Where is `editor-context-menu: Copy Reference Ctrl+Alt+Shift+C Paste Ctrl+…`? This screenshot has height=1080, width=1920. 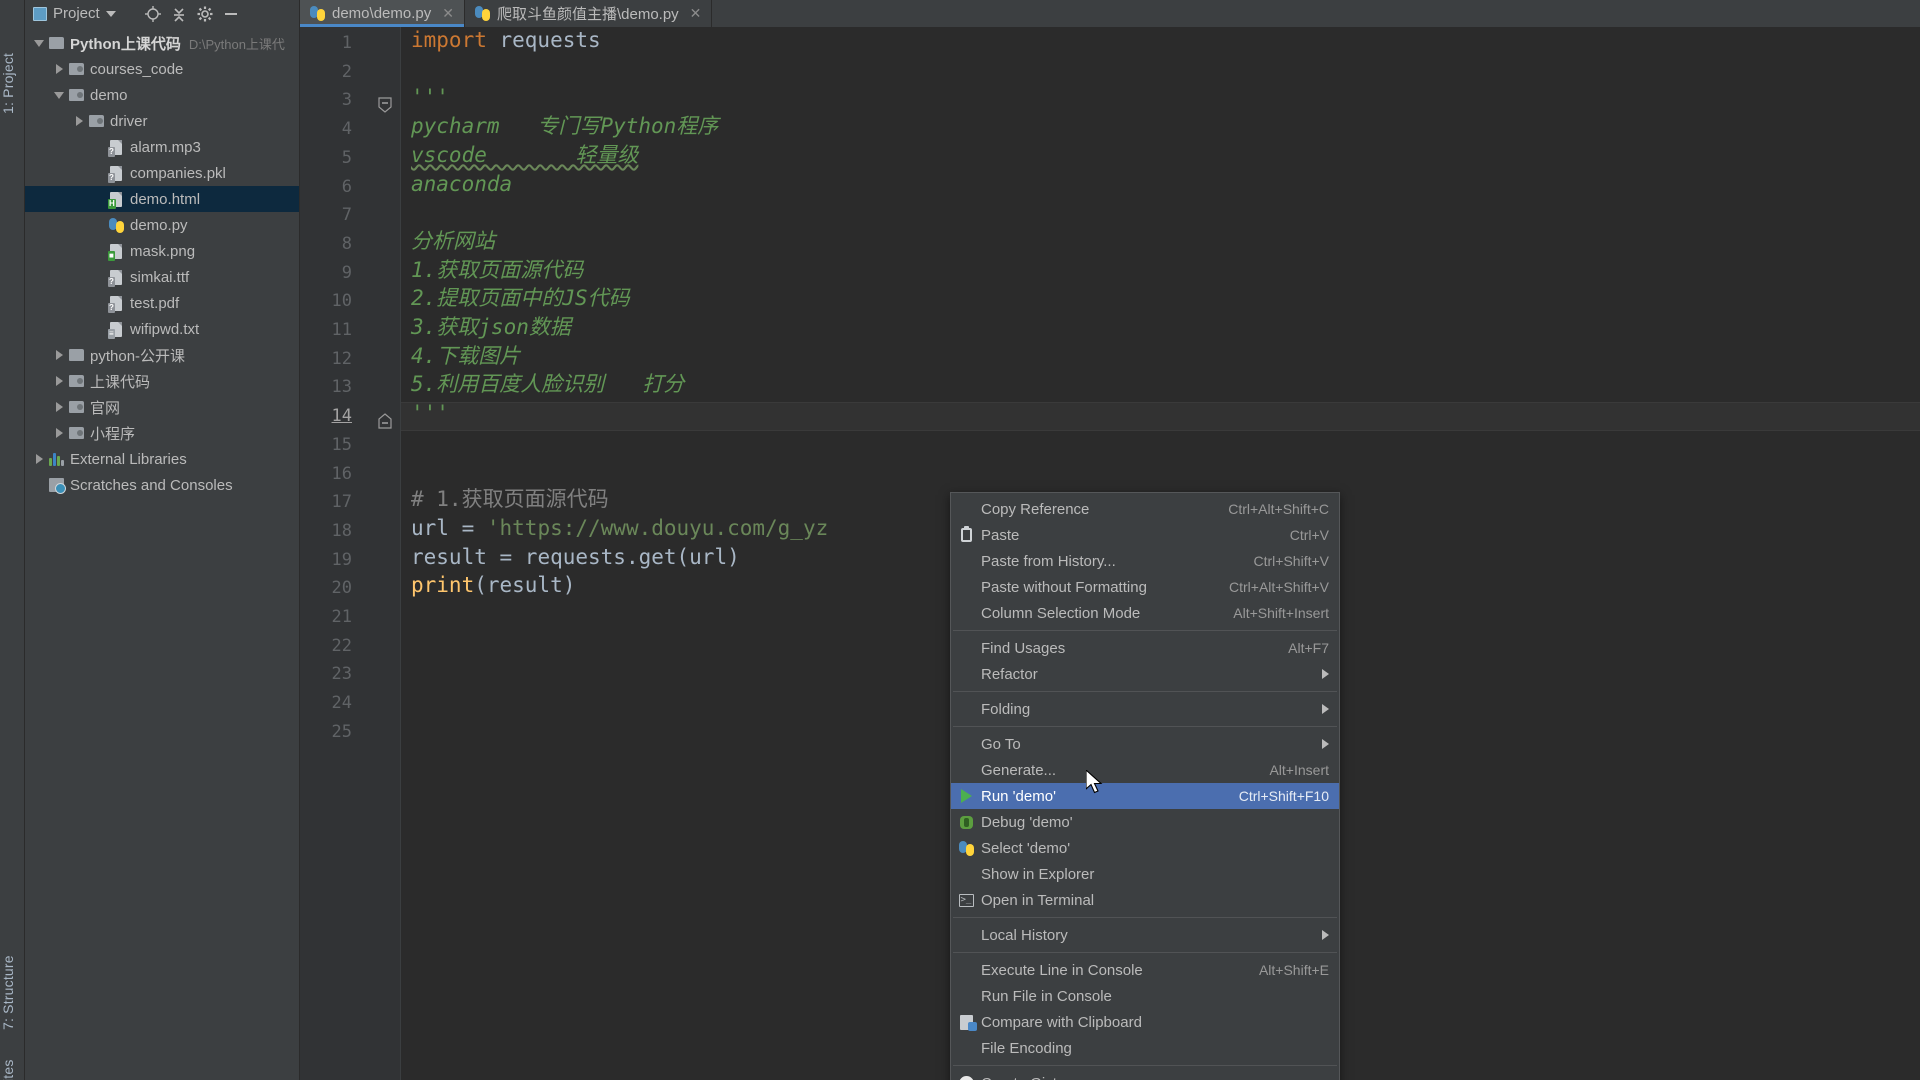
editor-context-menu: Copy Reference Ctrl+Alt+Shift+C Paste Ctrl+… is located at coordinates (1145, 786).